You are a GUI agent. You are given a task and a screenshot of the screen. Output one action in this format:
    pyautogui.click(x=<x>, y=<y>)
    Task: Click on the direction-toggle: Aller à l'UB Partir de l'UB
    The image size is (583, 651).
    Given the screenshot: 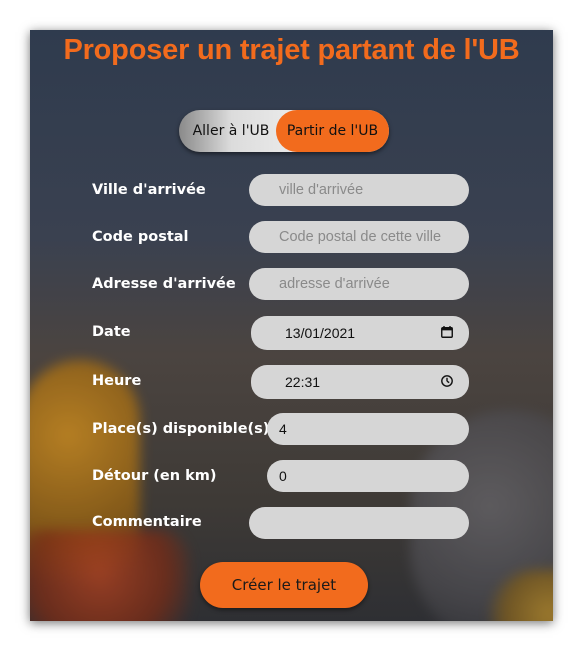 What is the action you would take?
    pyautogui.click(x=284, y=131)
    